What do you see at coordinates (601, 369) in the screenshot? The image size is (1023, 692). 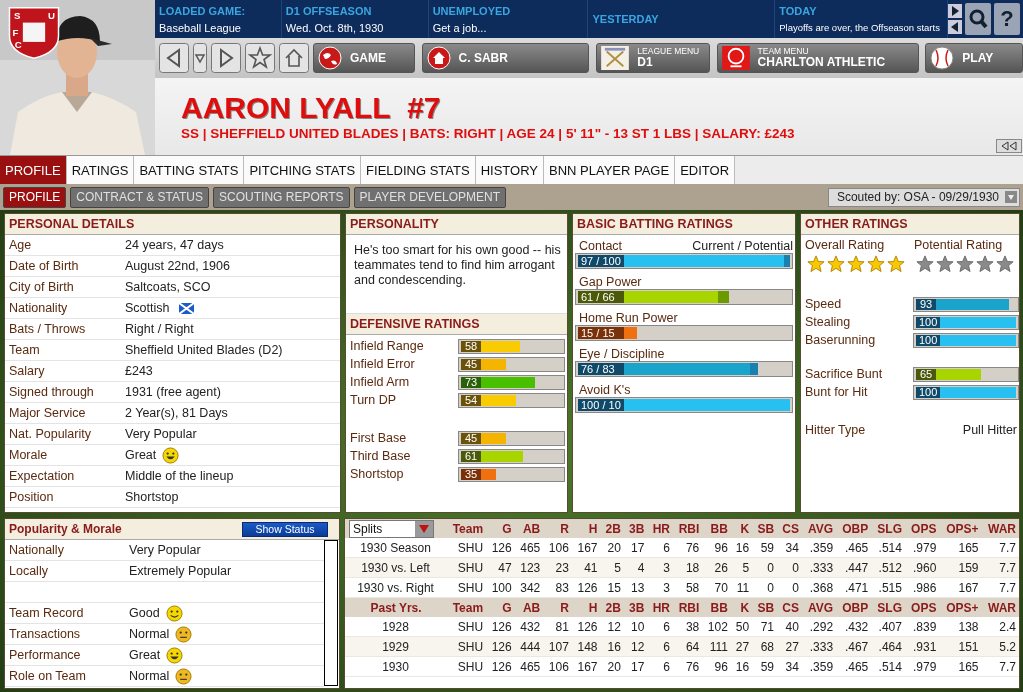 I see `rating-value: 76 / 83` at bounding box center [601, 369].